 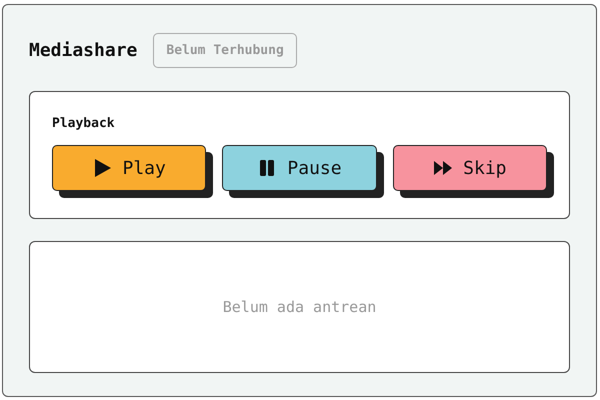 I want to click on empty-message: Belum ada antrean, so click(x=299, y=307).